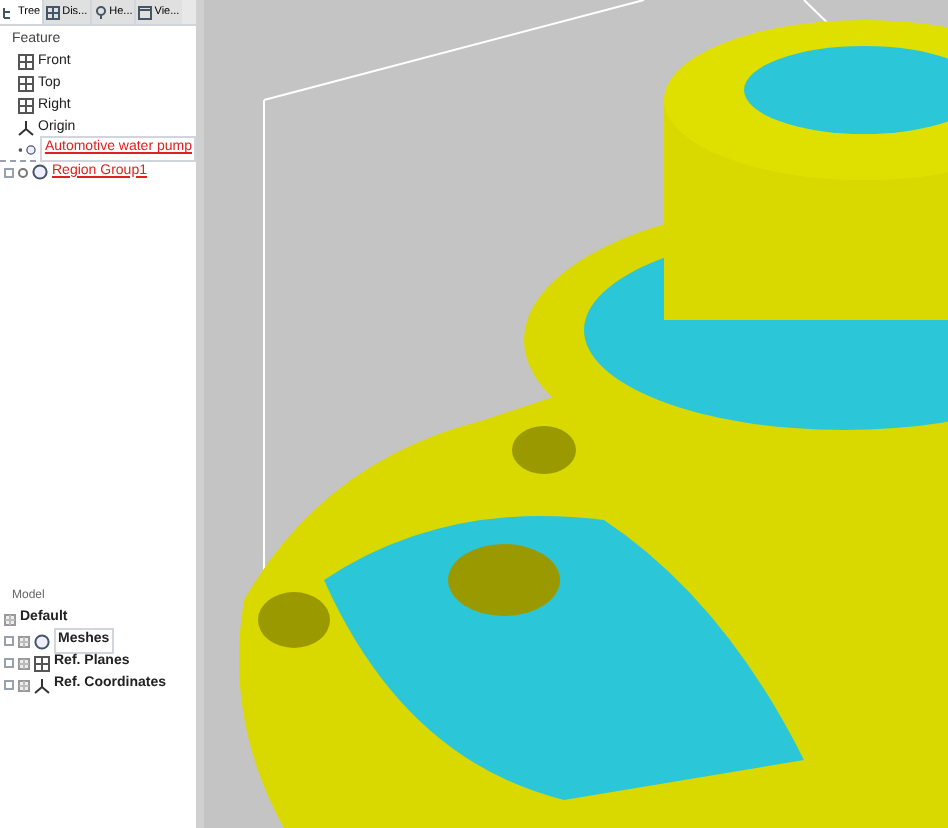 This screenshot has width=948, height=828. I want to click on dot-icon, so click(20, 149).